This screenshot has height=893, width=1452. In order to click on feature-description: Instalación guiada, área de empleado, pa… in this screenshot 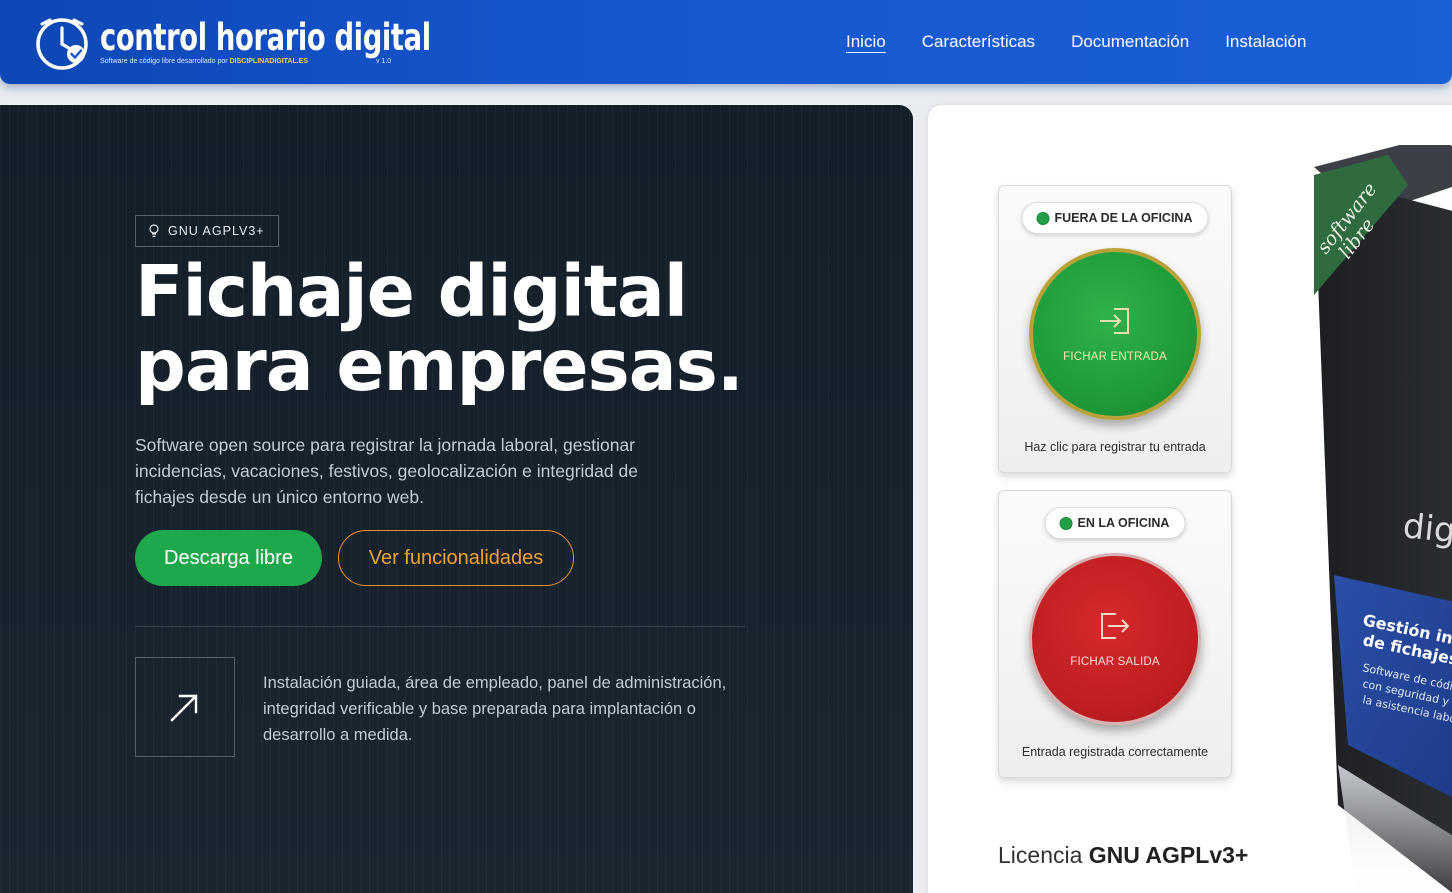, I will do `click(495, 709)`.